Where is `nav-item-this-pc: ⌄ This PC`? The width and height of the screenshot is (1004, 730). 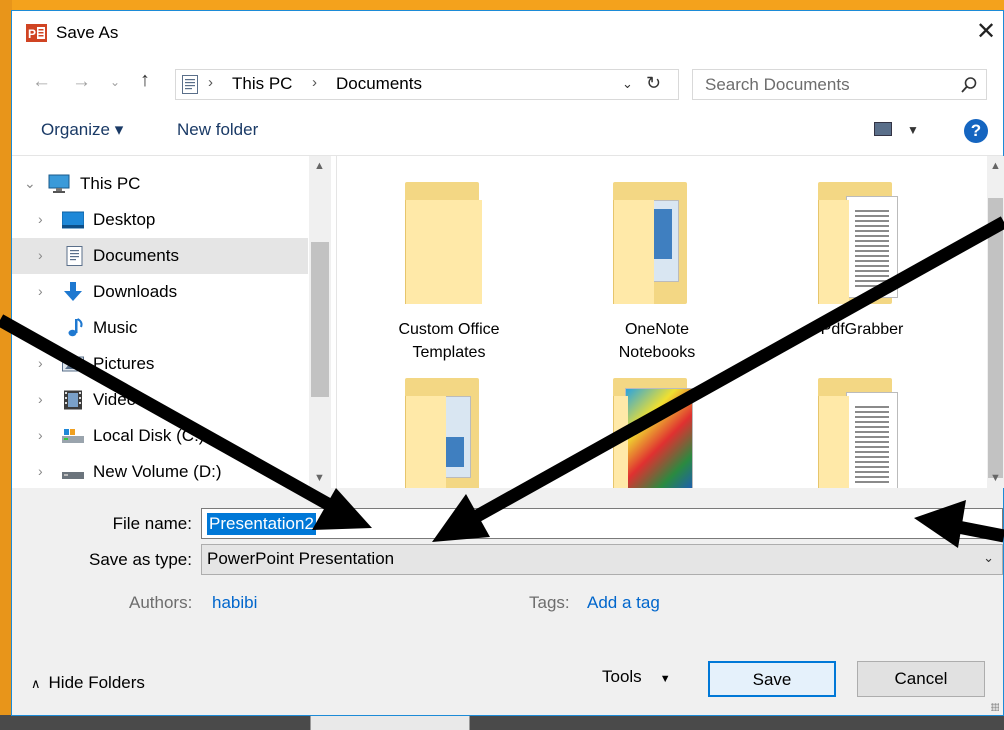 nav-item-this-pc: ⌄ This PC is located at coordinates (160, 184).